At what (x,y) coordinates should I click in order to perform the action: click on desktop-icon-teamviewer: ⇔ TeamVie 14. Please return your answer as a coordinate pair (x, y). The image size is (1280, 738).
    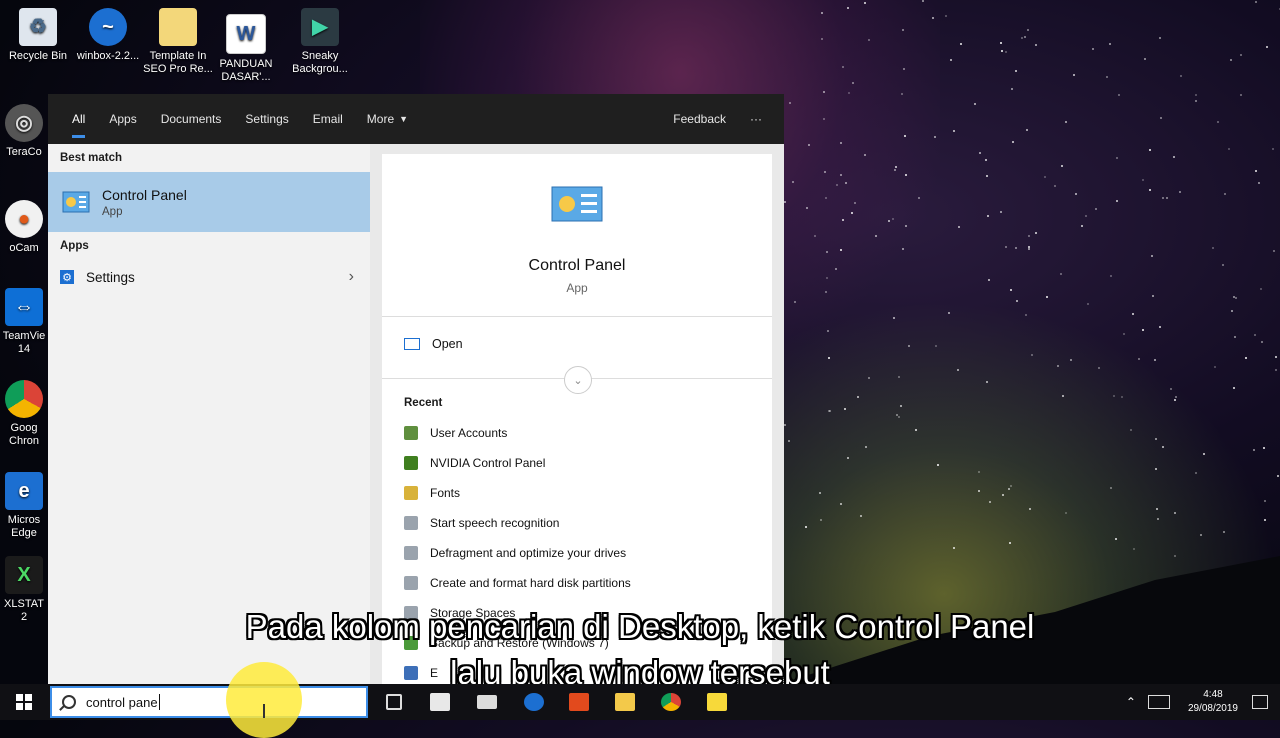
    Looking at the image, I should click on (24, 322).